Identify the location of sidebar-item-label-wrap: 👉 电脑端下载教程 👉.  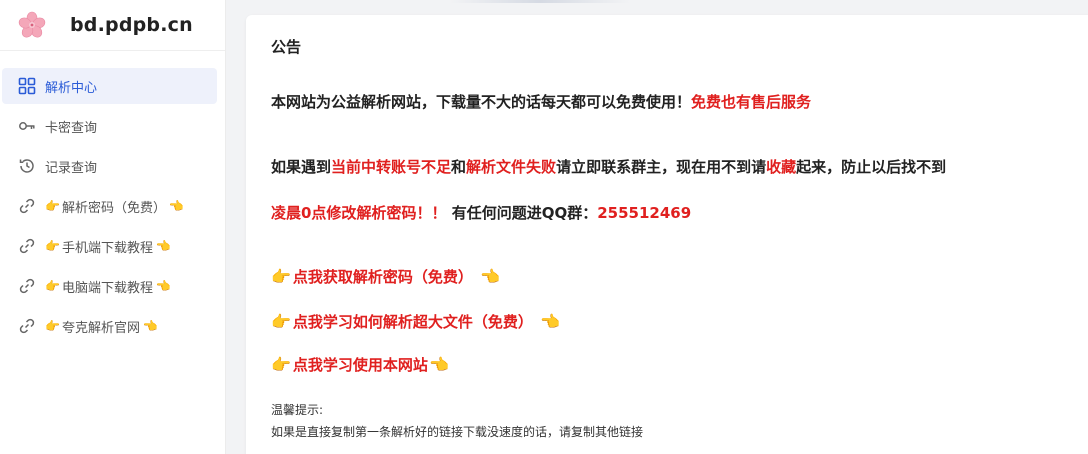
(108, 286).